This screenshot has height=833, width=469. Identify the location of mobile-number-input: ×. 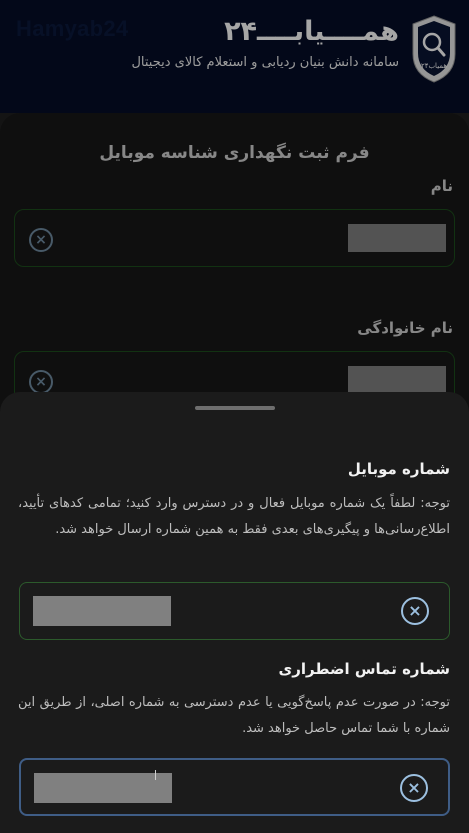
(234, 611).